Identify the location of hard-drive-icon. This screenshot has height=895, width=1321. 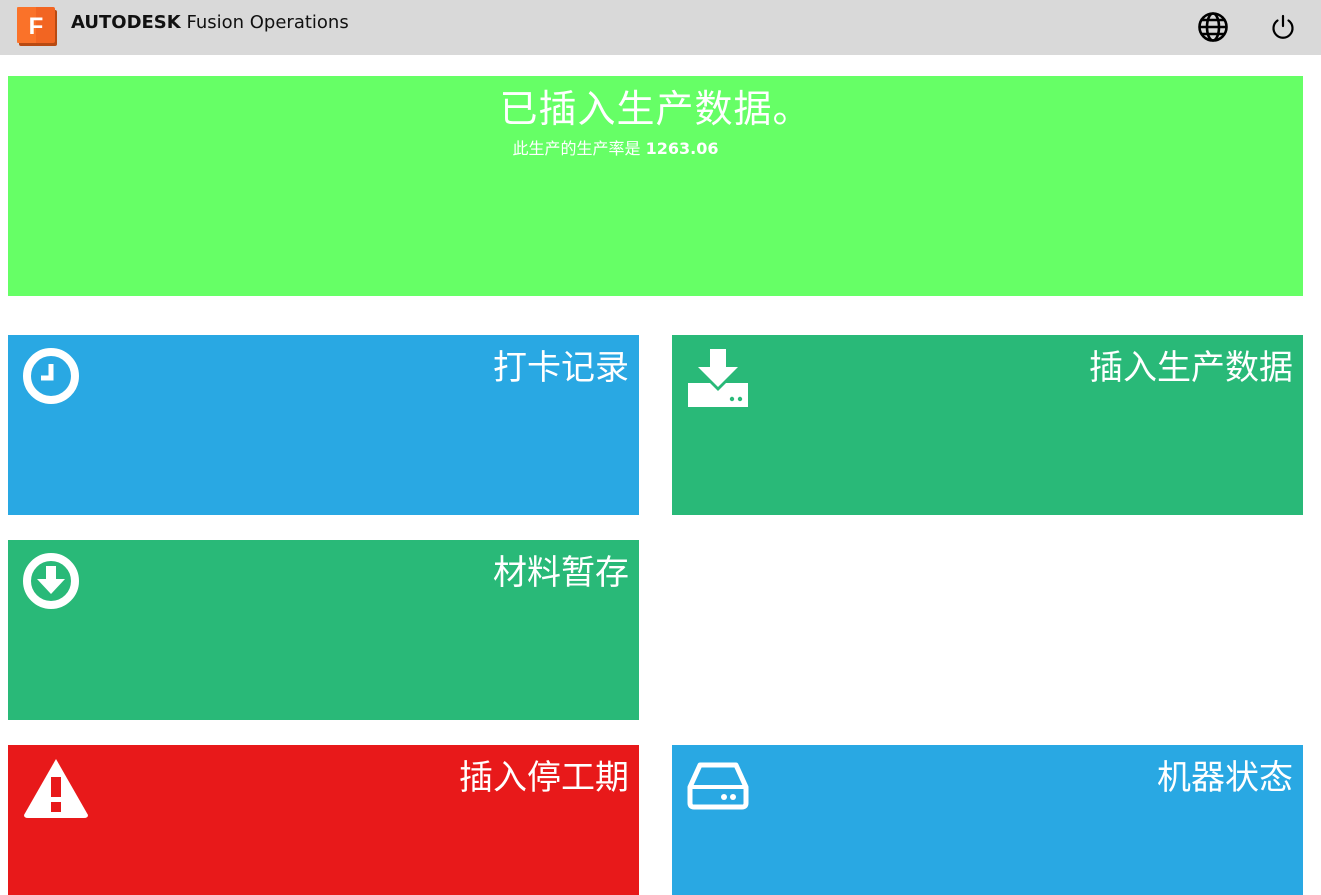
(719, 788).